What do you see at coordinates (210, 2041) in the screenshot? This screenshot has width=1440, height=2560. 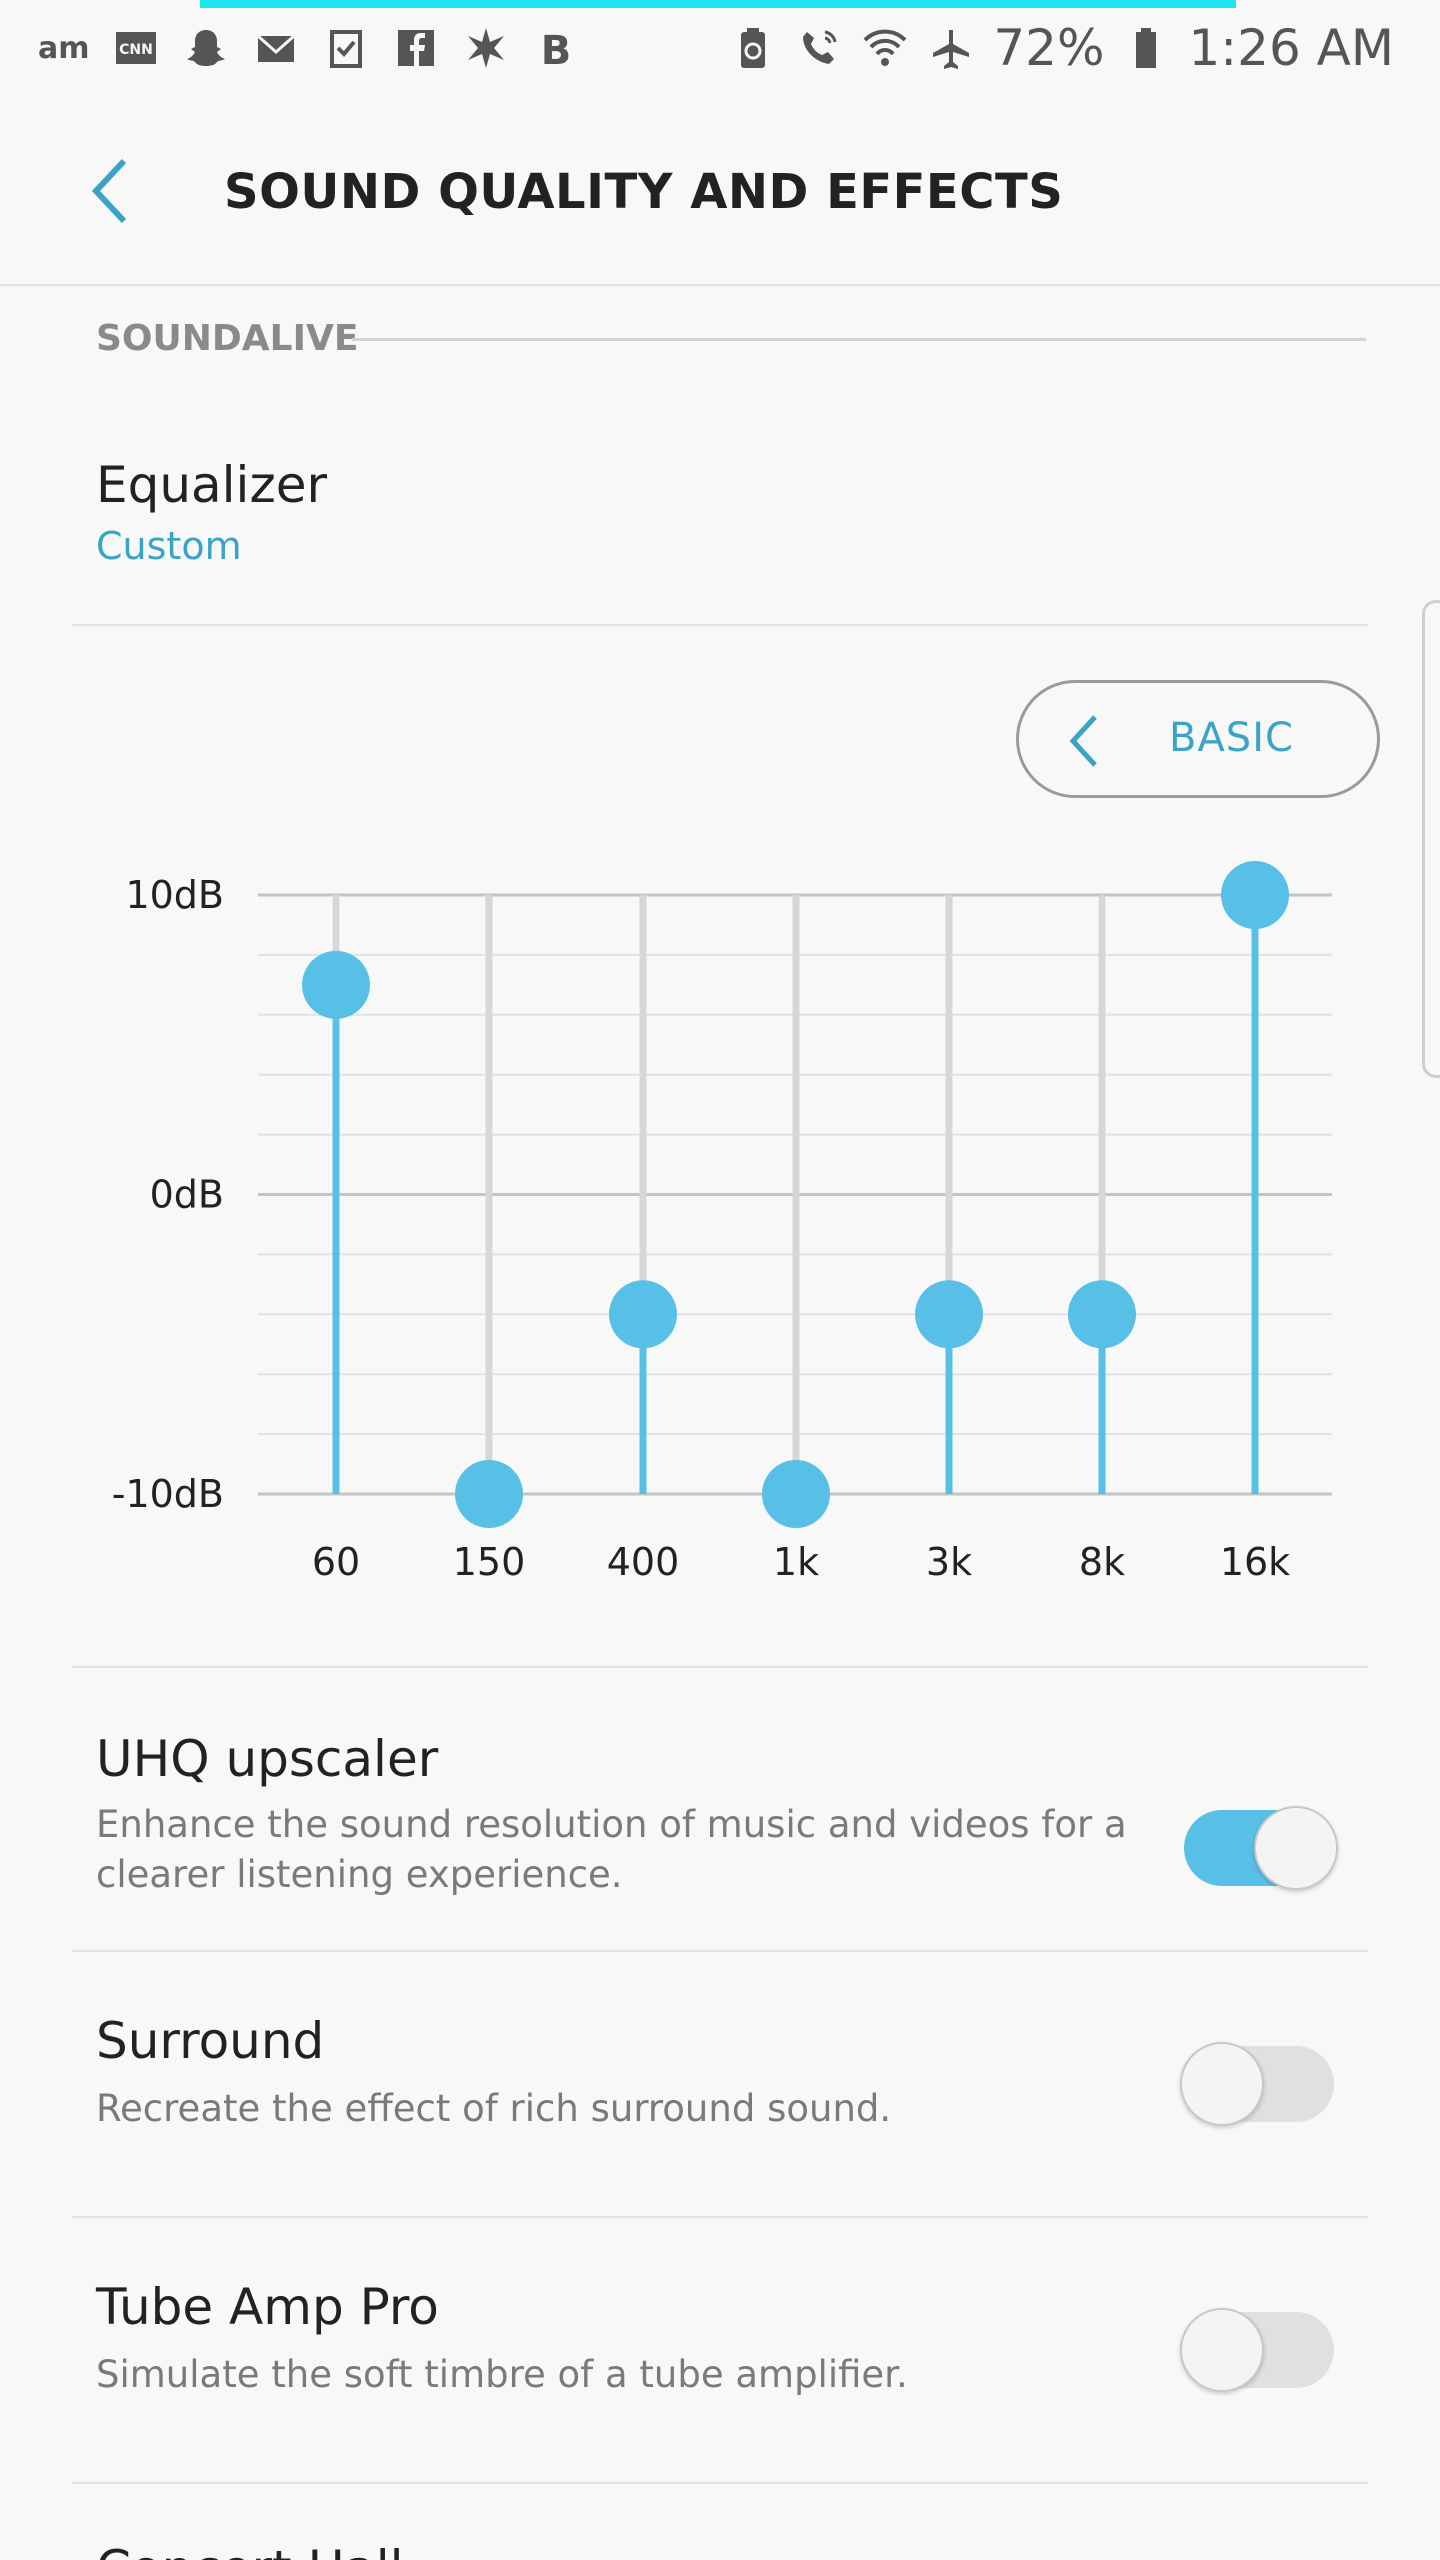 I see `surround-title: Surround` at bounding box center [210, 2041].